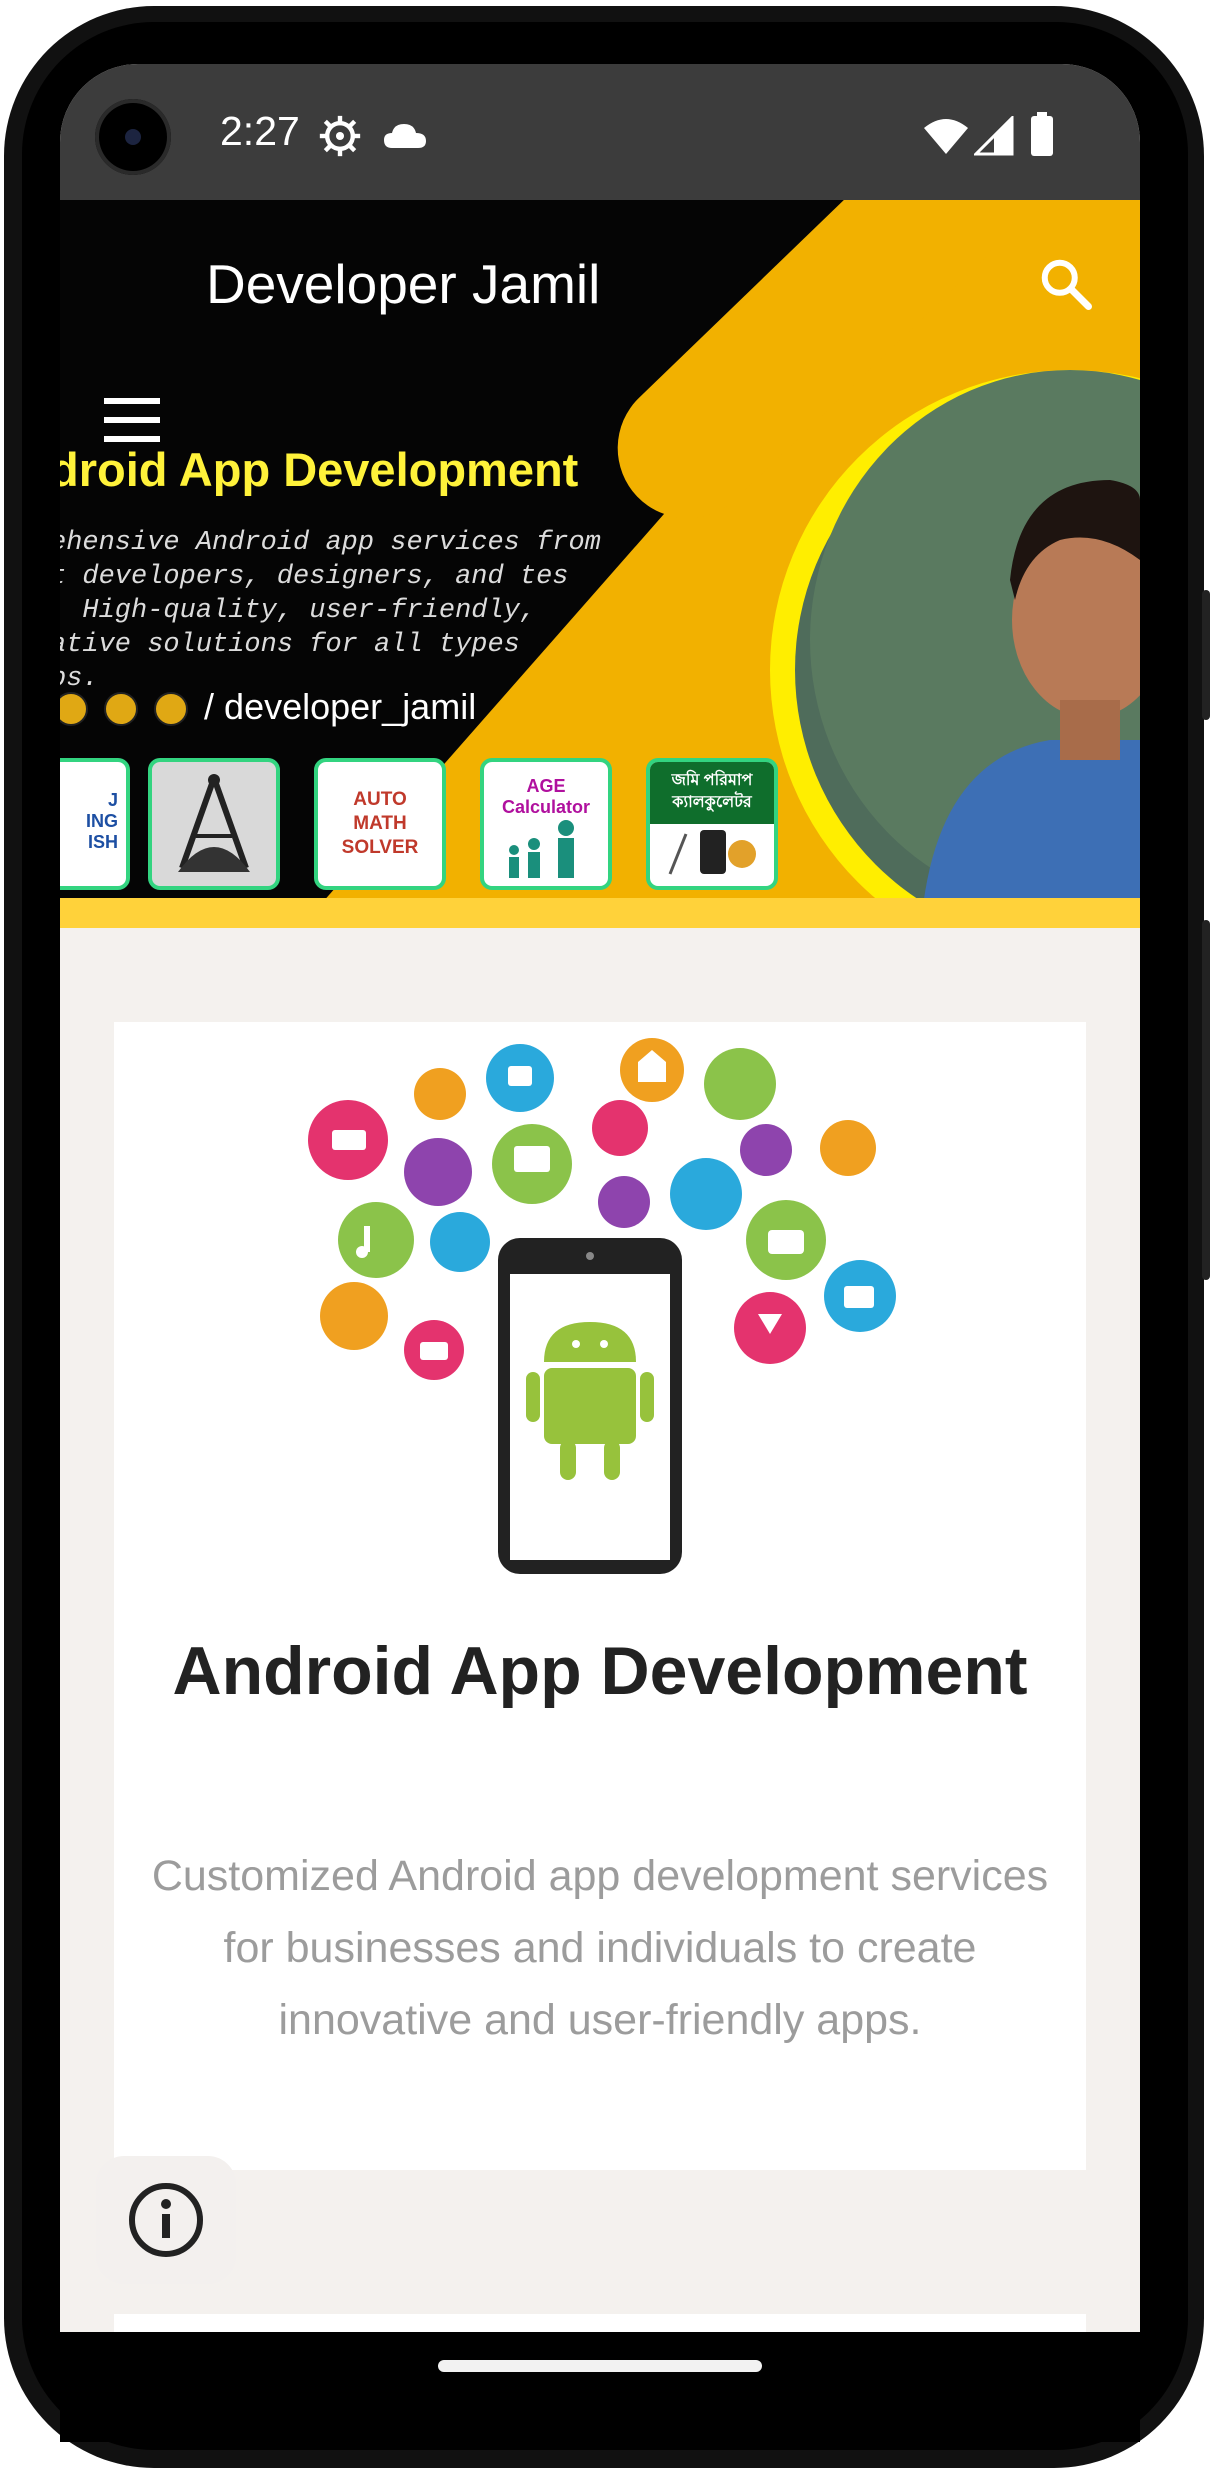 The height and width of the screenshot is (2474, 1211). I want to click on status-time: 2:27, so click(260, 131).